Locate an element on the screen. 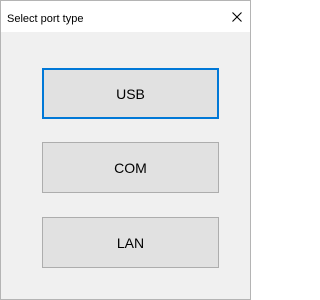 The width and height of the screenshot is (320, 300). usb-button: USB is located at coordinates (130, 93).